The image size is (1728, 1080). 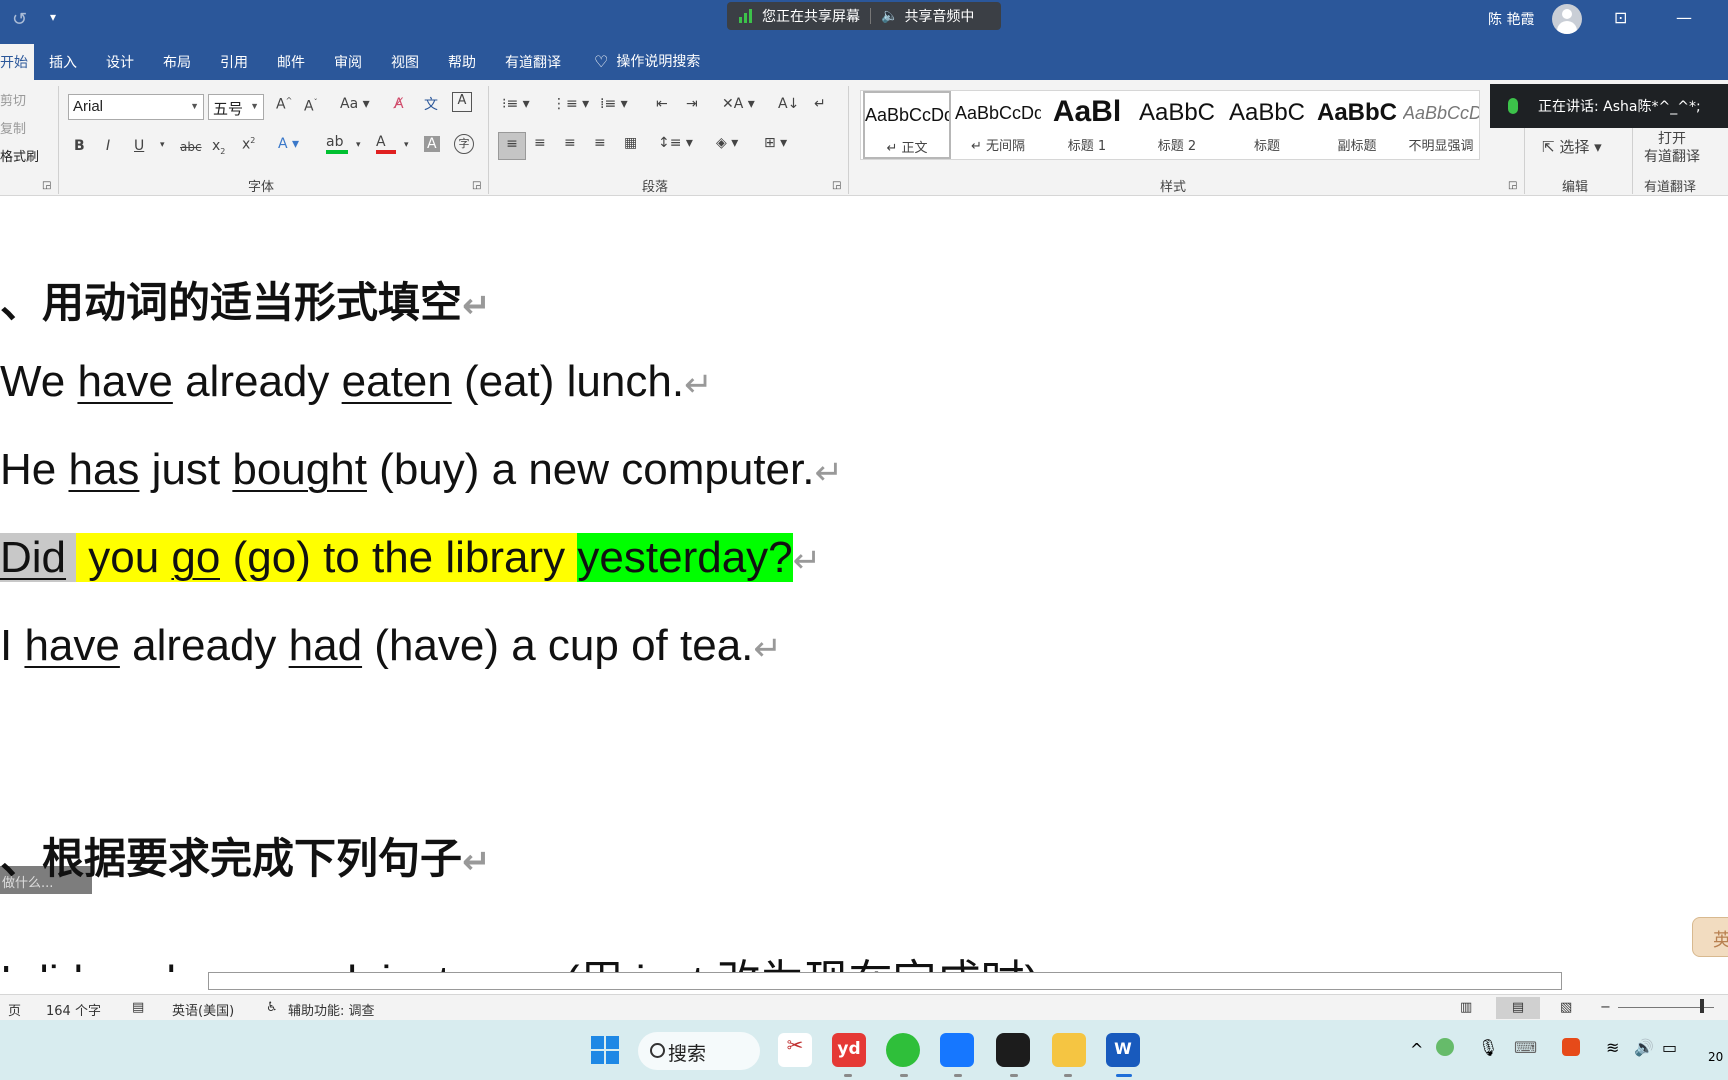 I want to click on tab-design: 设计, so click(x=120, y=62).